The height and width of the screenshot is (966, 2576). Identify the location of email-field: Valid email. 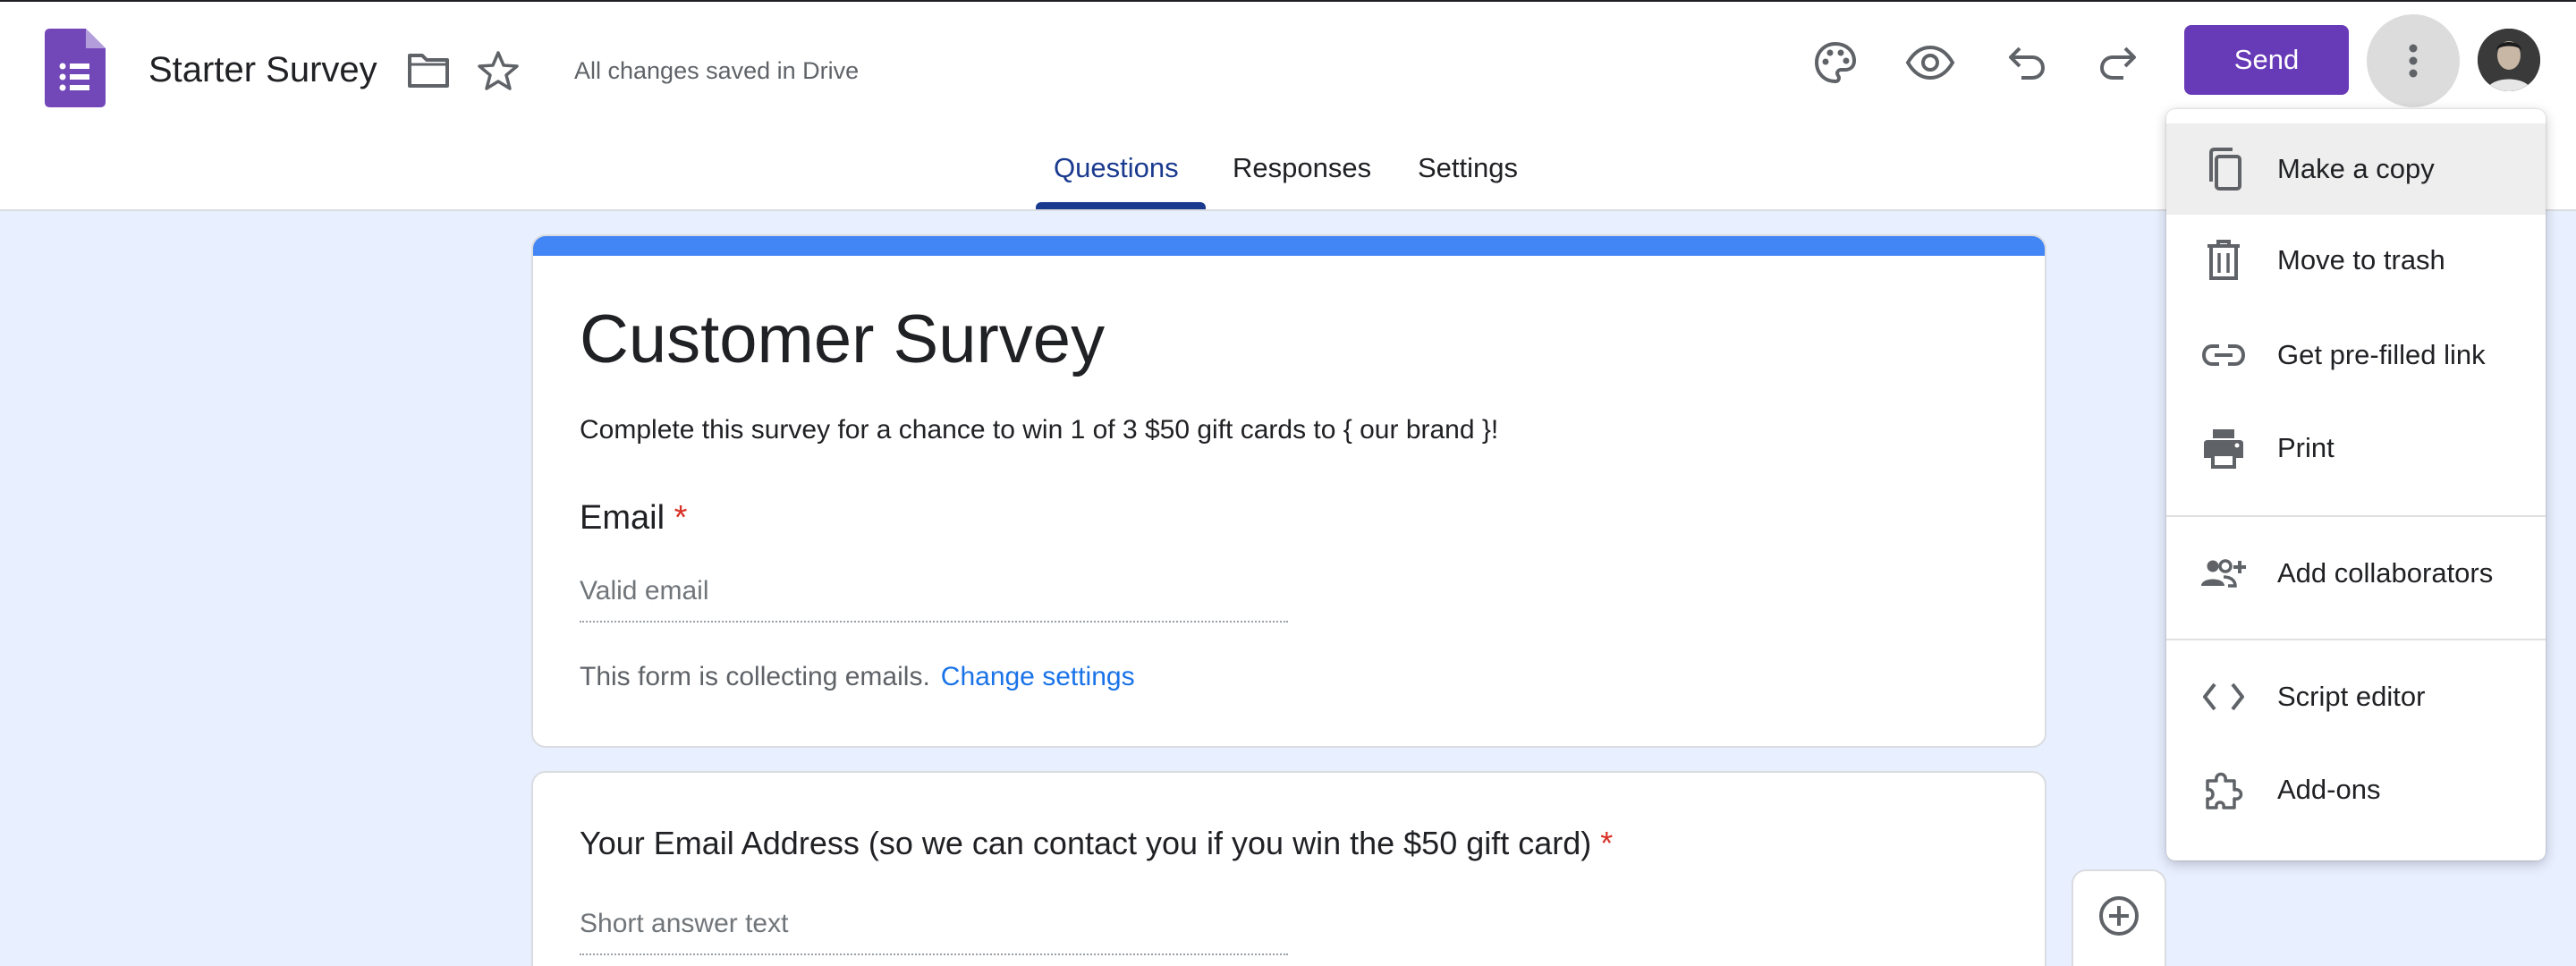
(934, 599).